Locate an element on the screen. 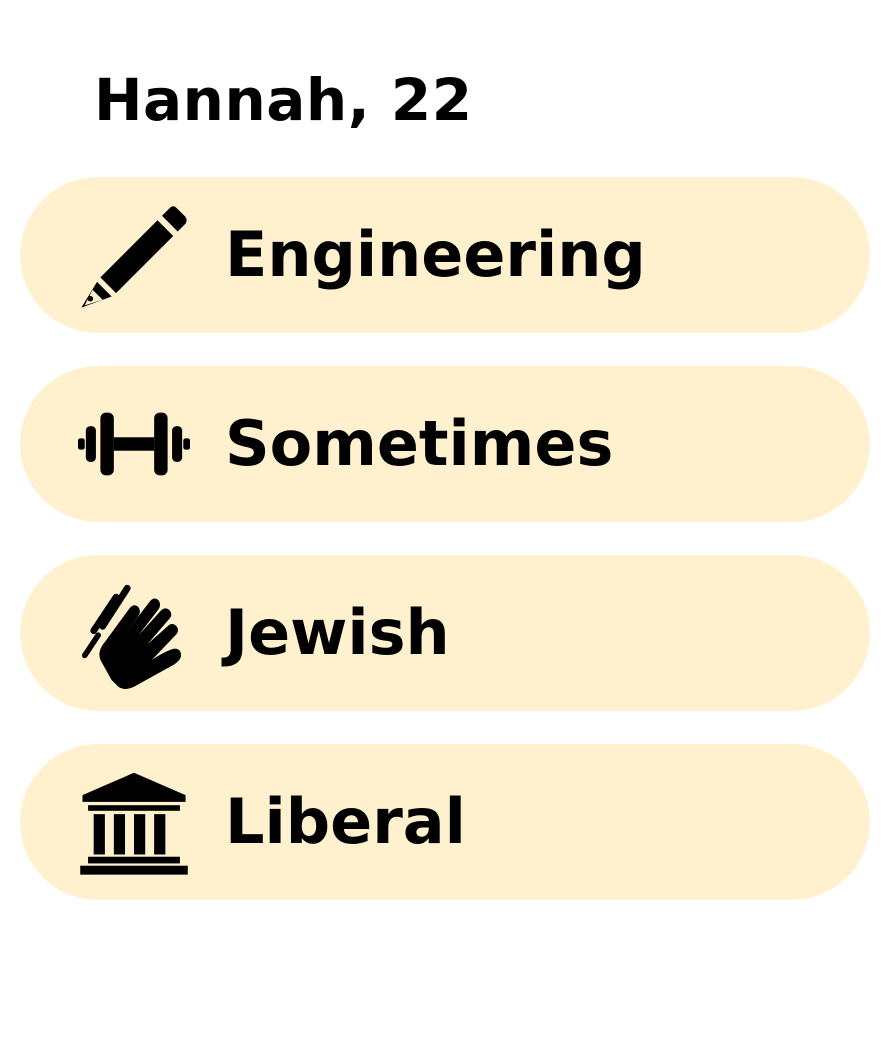  attribute-pill-religion: Jewish is located at coordinates (445, 633).